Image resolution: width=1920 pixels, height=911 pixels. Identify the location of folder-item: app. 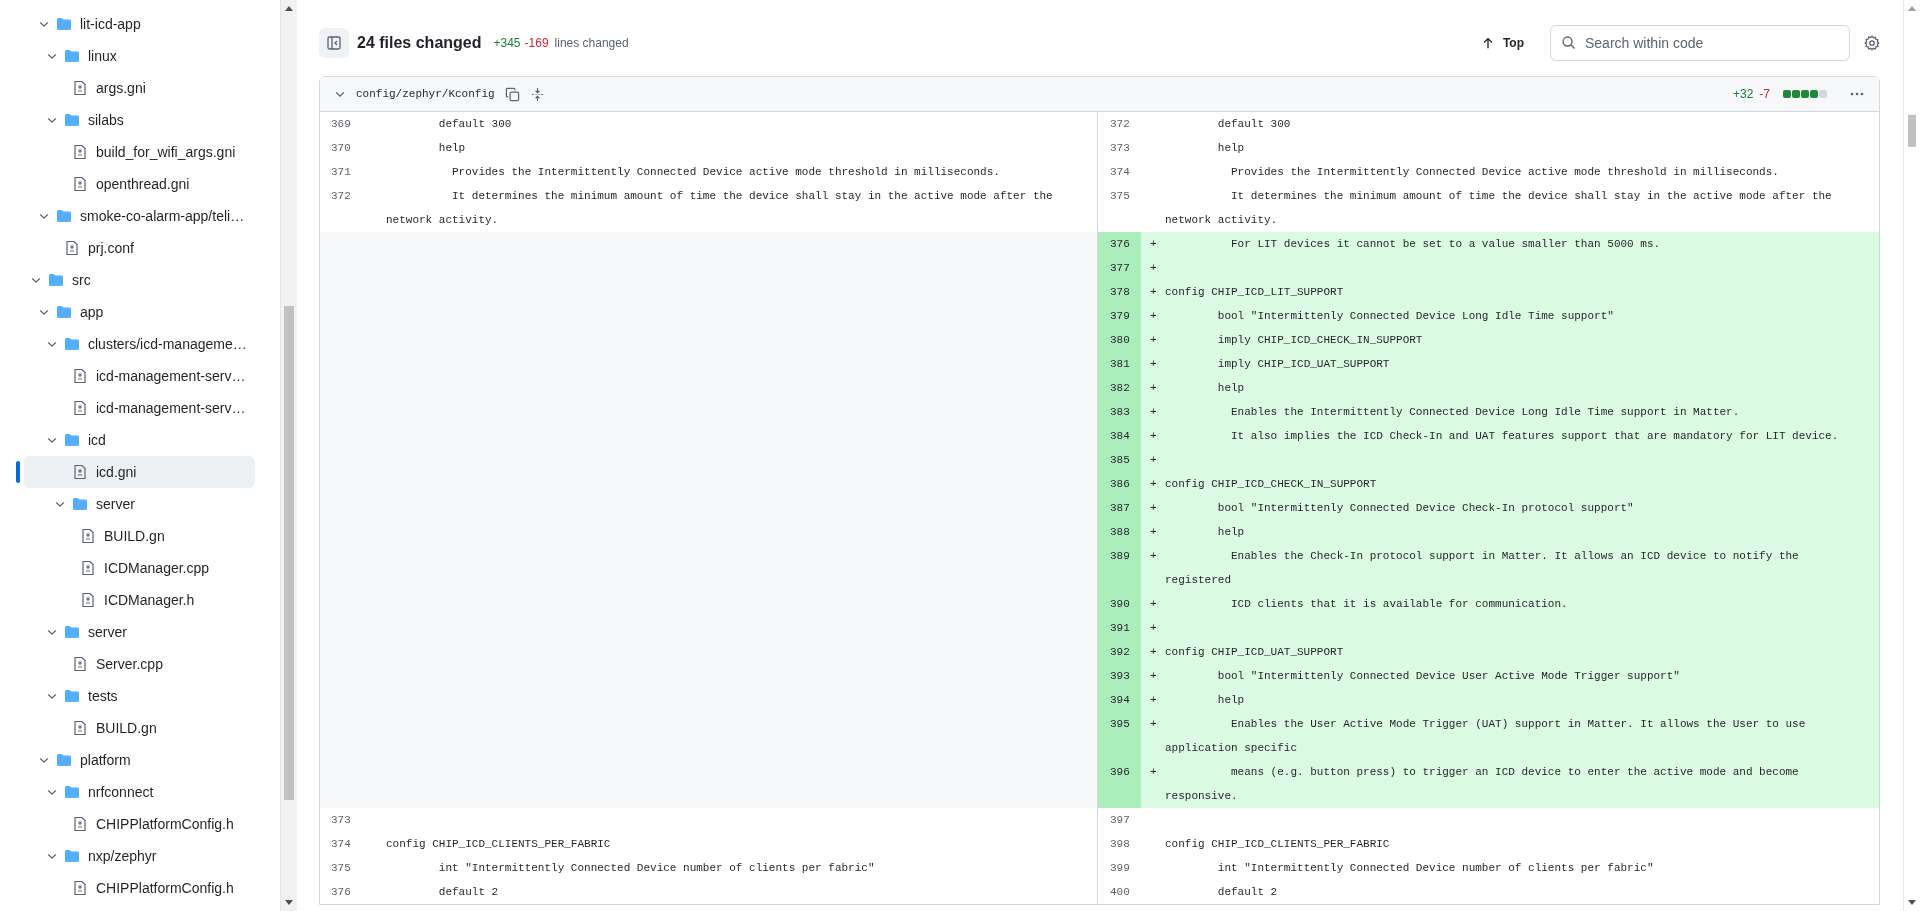
(139, 312).